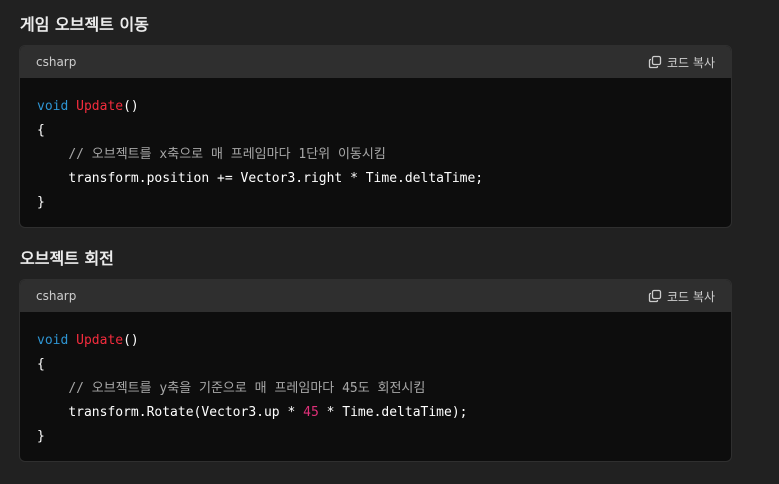 The image size is (779, 484). I want to click on code-number: 45, so click(311, 412).